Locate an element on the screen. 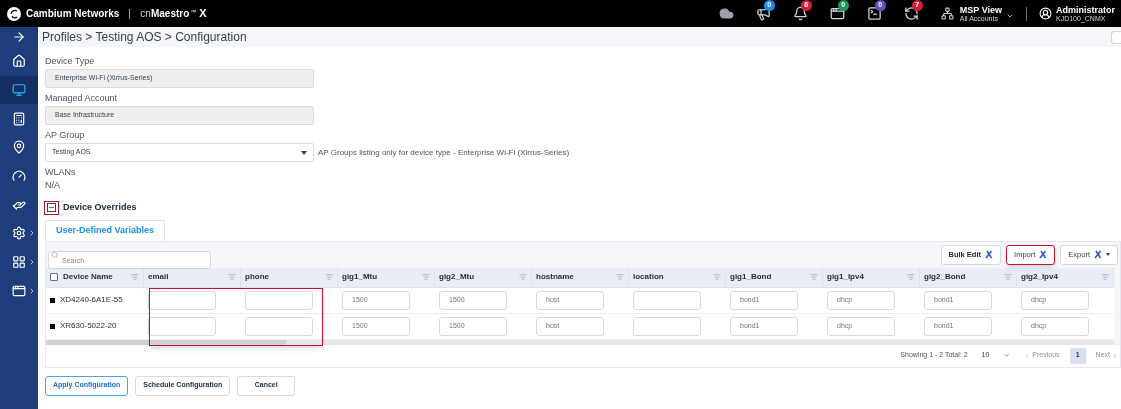 This screenshot has height=409, width=1121. collapse-toggle is located at coordinates (51, 207).